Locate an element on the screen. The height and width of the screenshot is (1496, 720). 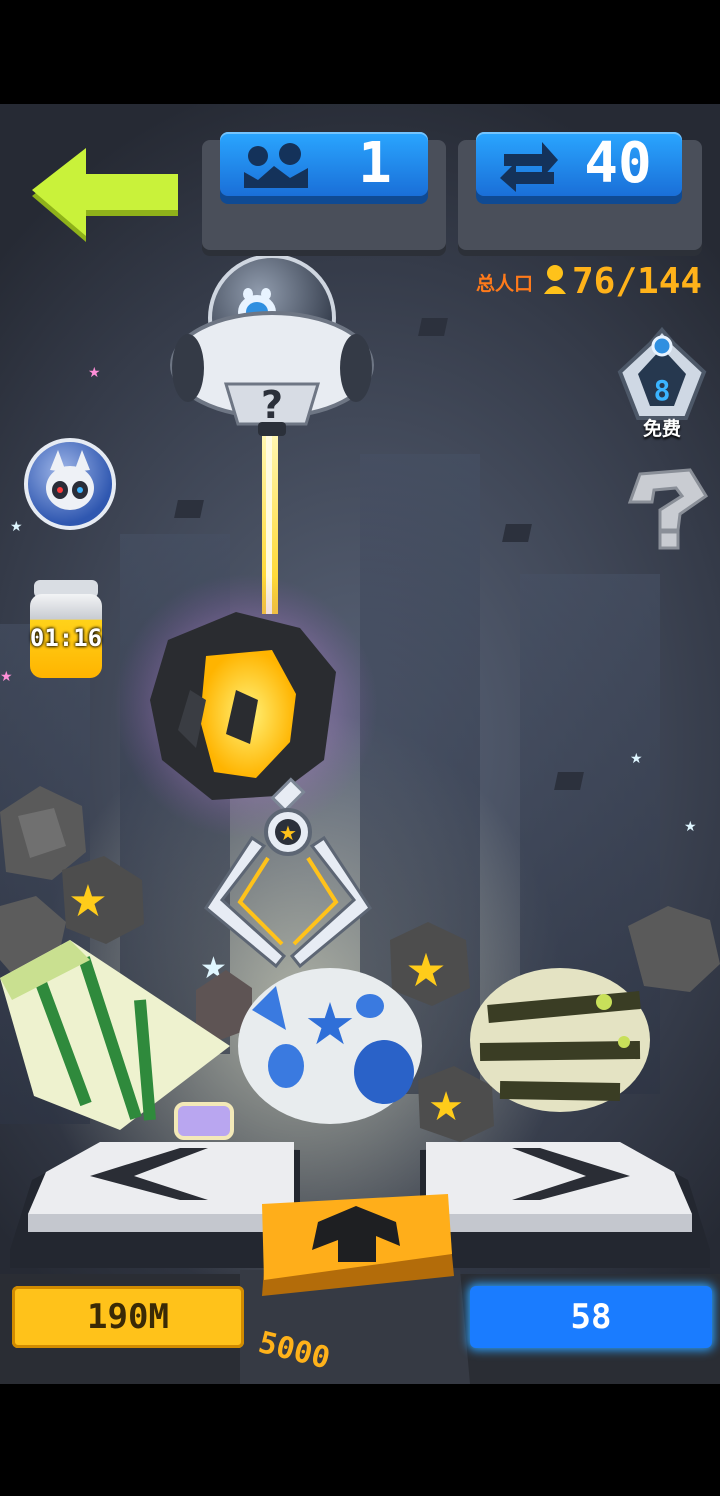
robot-face-icon is located at coordinates (70, 480).